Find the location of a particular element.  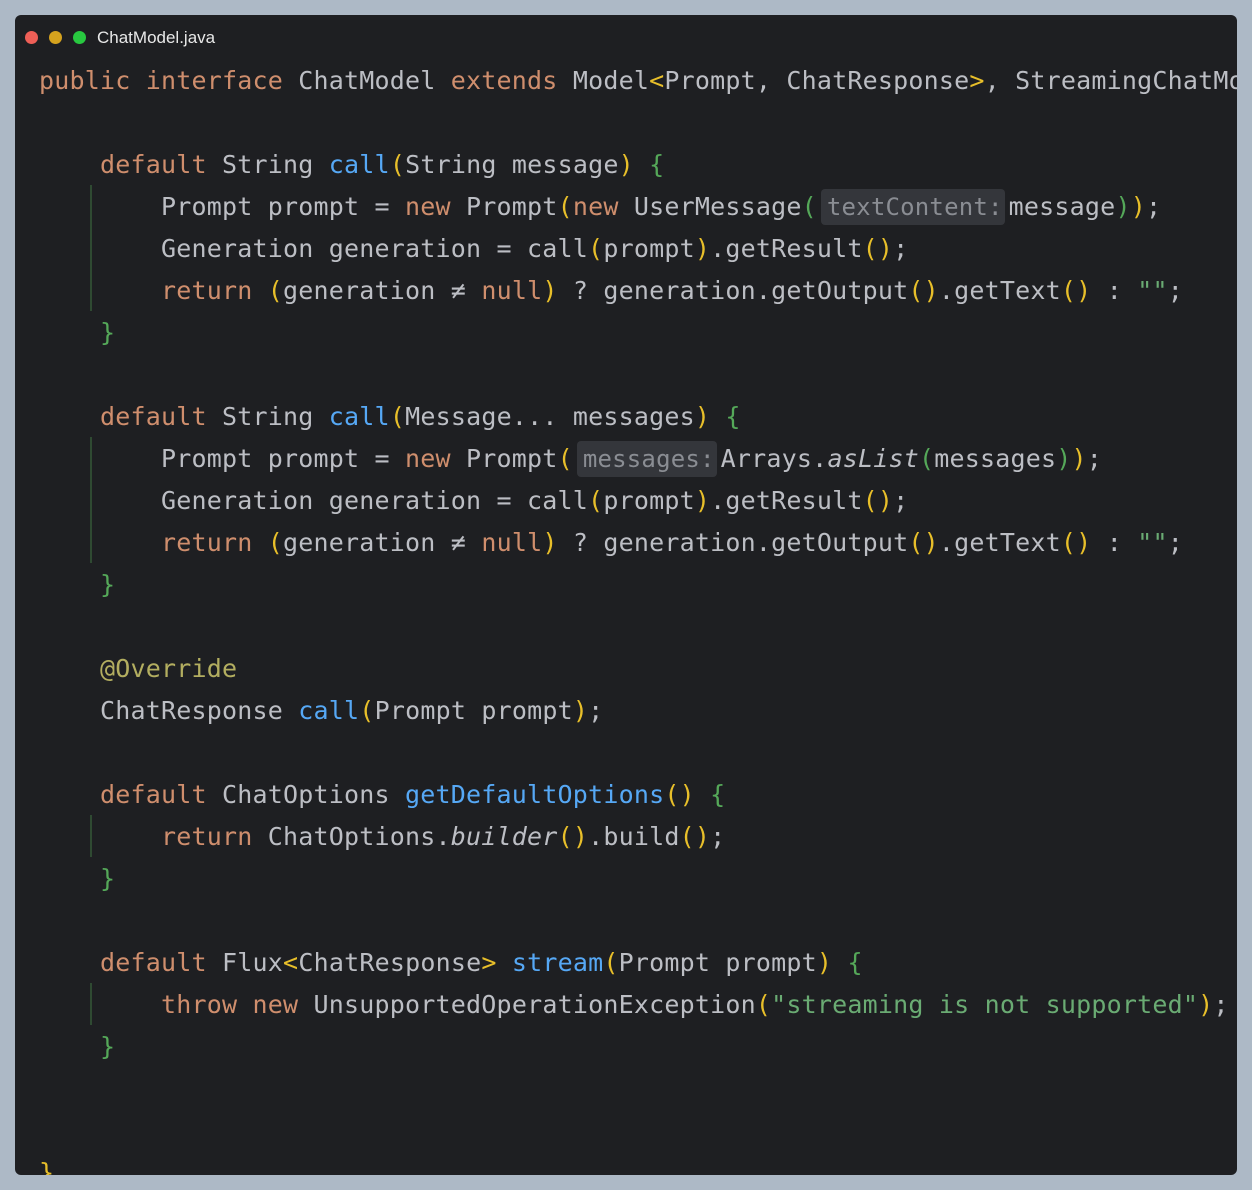

code-token: String message is located at coordinates (512, 164).